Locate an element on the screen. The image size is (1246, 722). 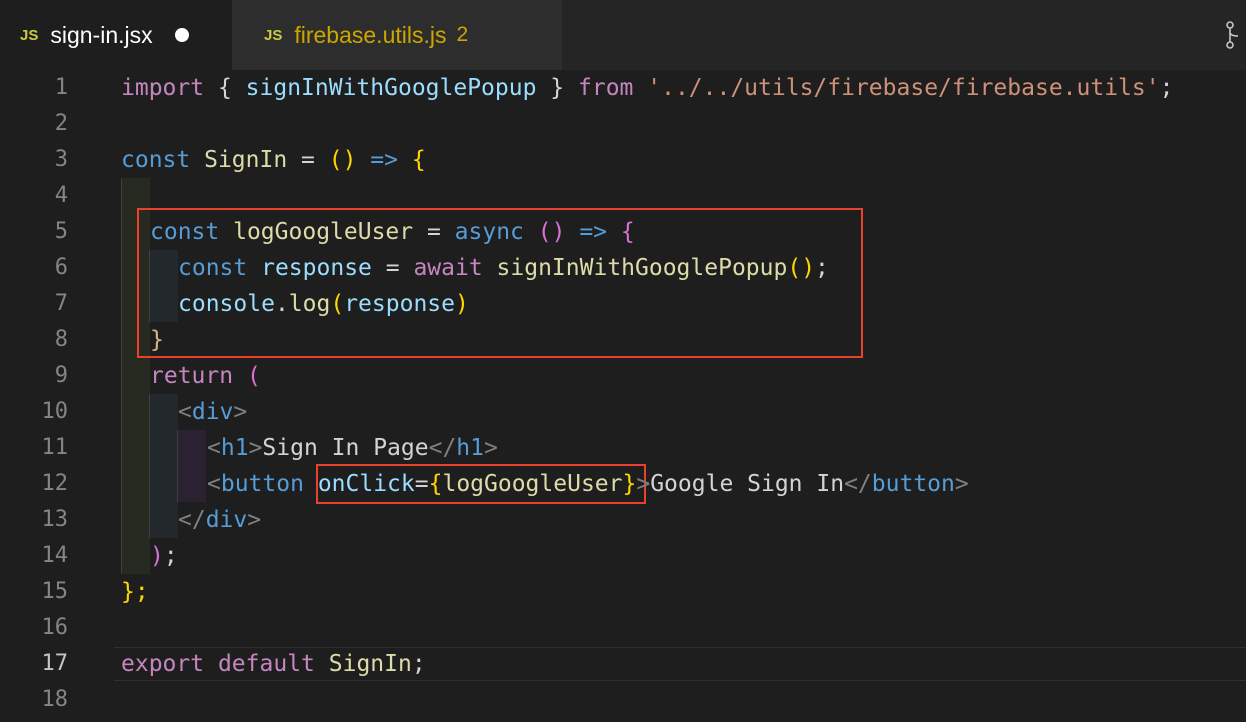
tab-title: sign-in.jsx is located at coordinates (101, 34).